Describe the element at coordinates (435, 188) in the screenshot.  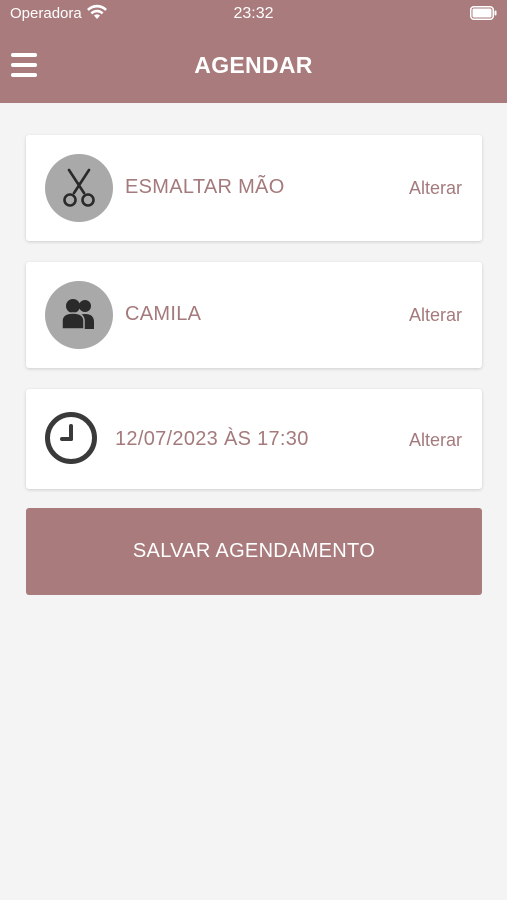
I see `change-service-link: Alterar` at that location.